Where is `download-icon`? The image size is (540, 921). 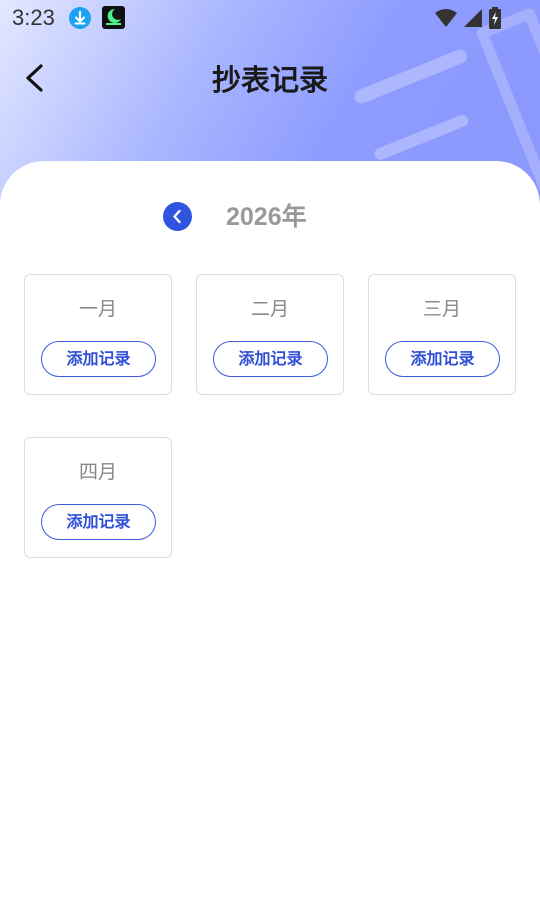
download-icon is located at coordinates (80, 18).